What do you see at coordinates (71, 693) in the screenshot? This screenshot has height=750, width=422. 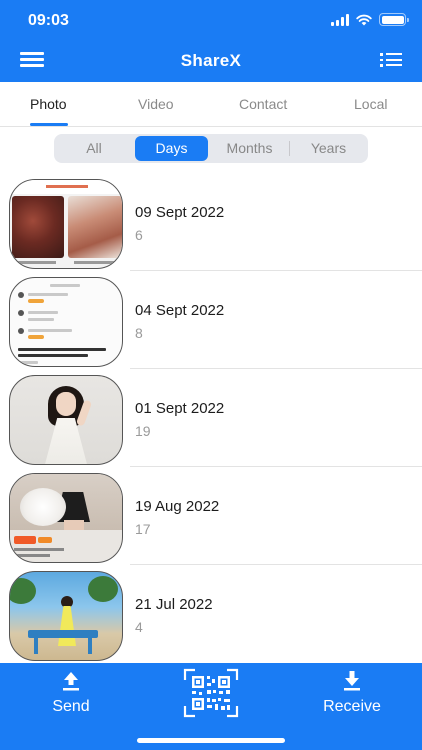 I see `send-button: Send` at bounding box center [71, 693].